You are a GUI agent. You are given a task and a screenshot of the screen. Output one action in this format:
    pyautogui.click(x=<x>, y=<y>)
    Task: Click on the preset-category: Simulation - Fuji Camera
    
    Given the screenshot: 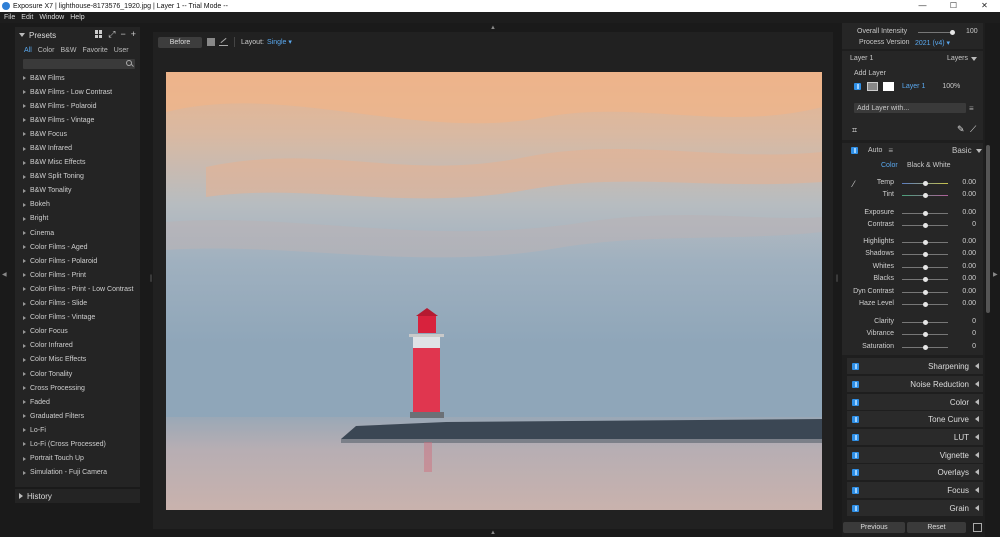 What is the action you would take?
    pyautogui.click(x=80, y=473)
    